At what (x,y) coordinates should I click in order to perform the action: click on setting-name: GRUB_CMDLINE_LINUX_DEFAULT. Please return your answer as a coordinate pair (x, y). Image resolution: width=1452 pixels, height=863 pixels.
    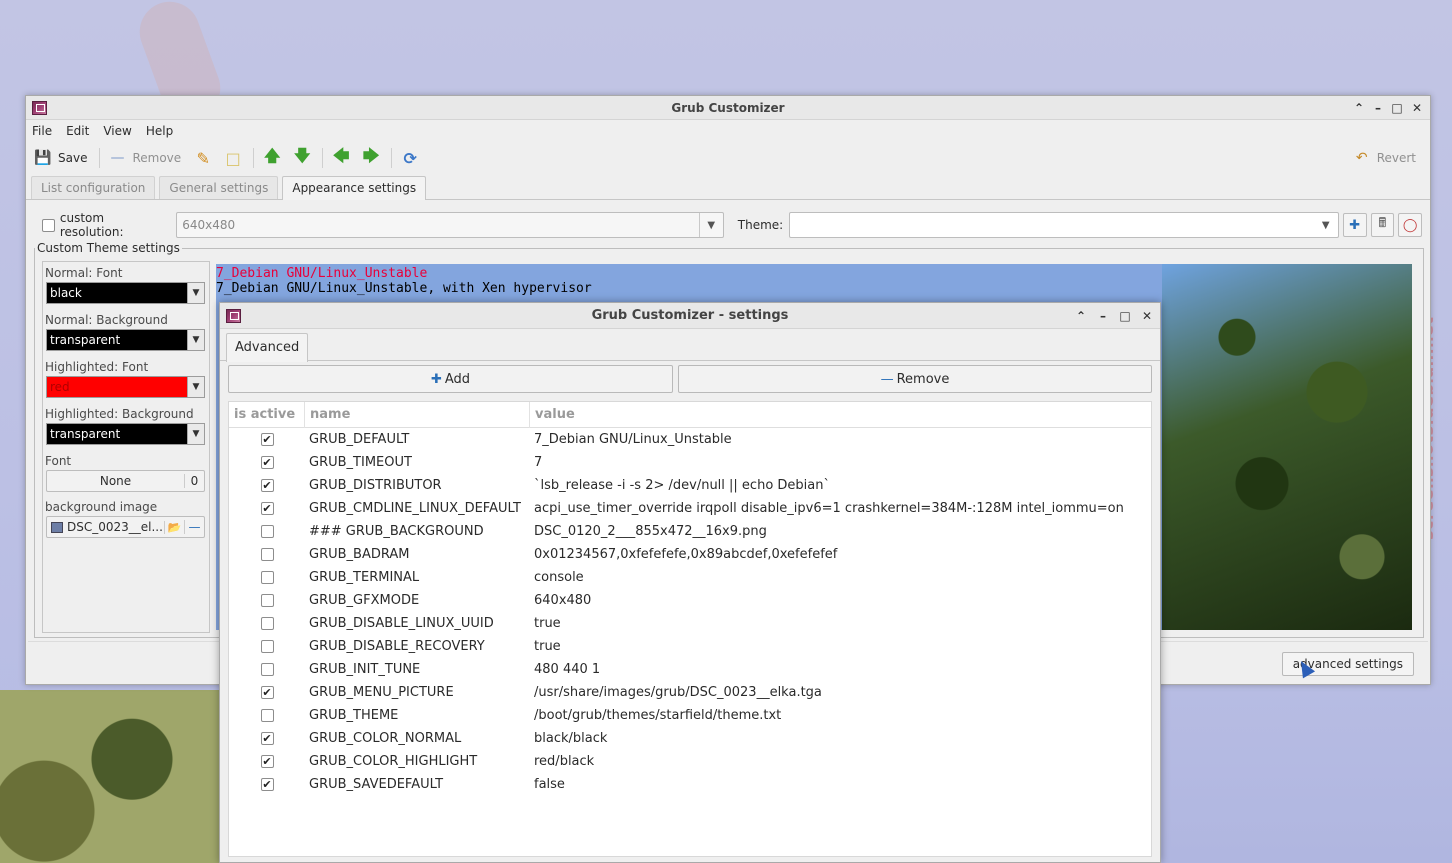
    Looking at the image, I should click on (417, 508).